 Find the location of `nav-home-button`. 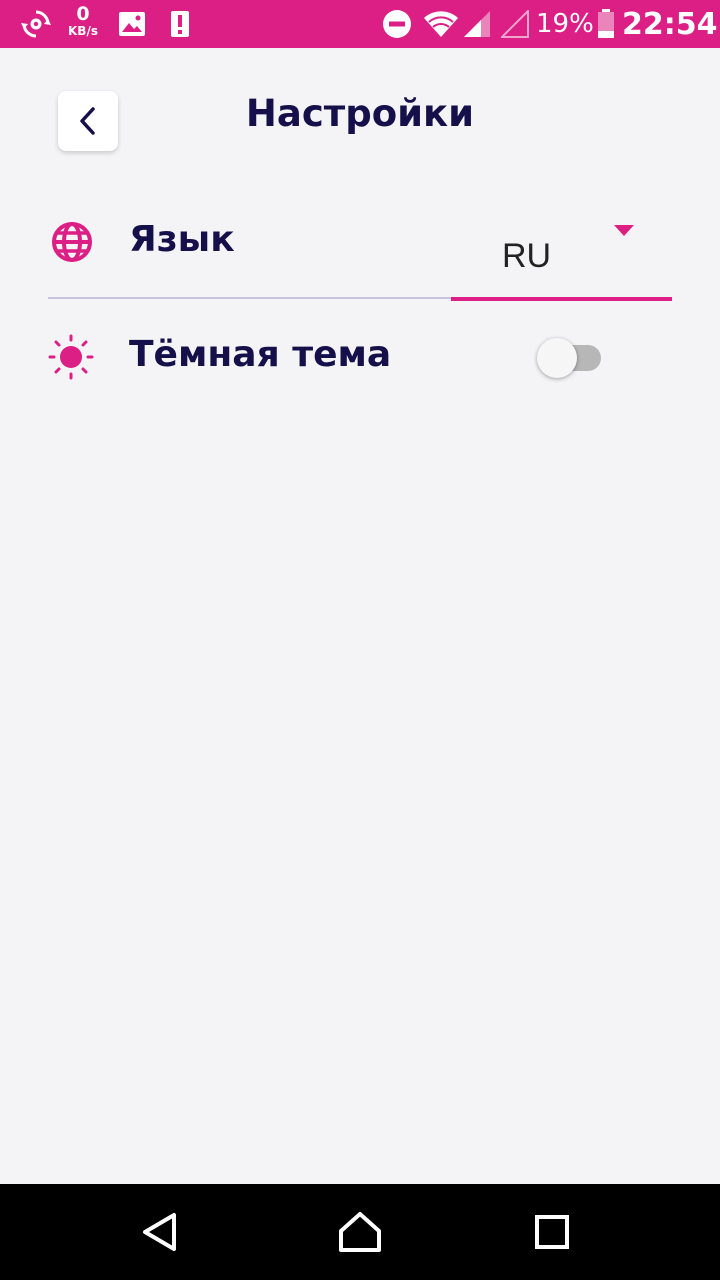

nav-home-button is located at coordinates (360, 1232).